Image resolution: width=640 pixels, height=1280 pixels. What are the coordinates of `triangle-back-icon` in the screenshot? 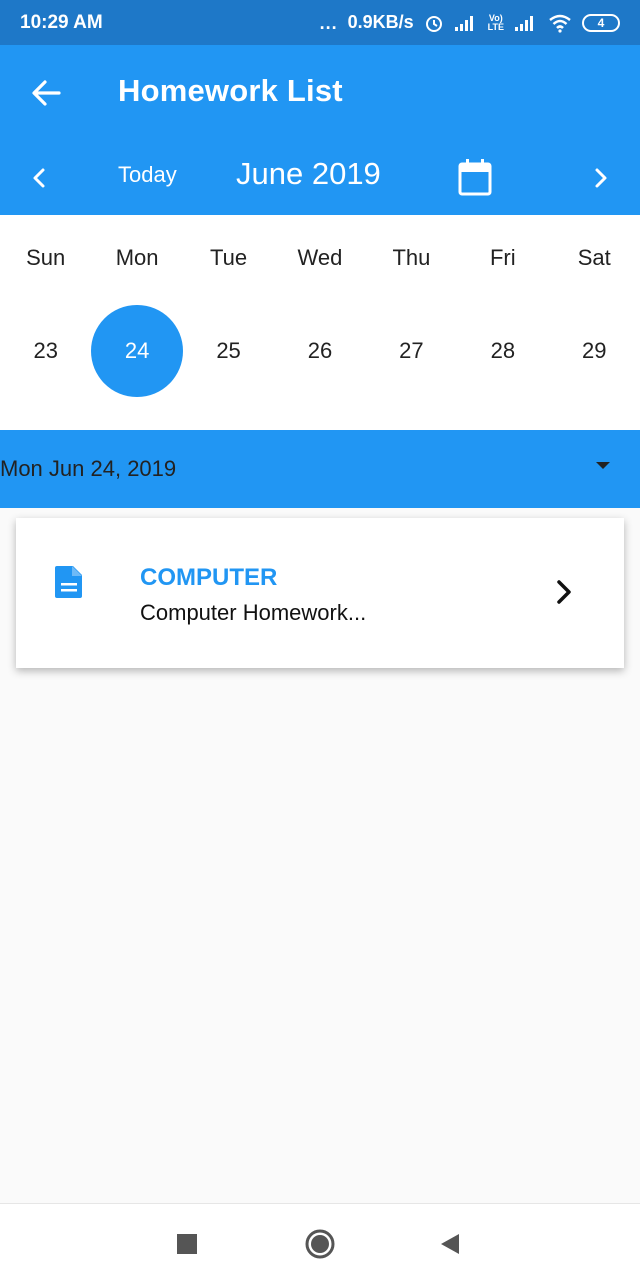 It's located at (450, 1244).